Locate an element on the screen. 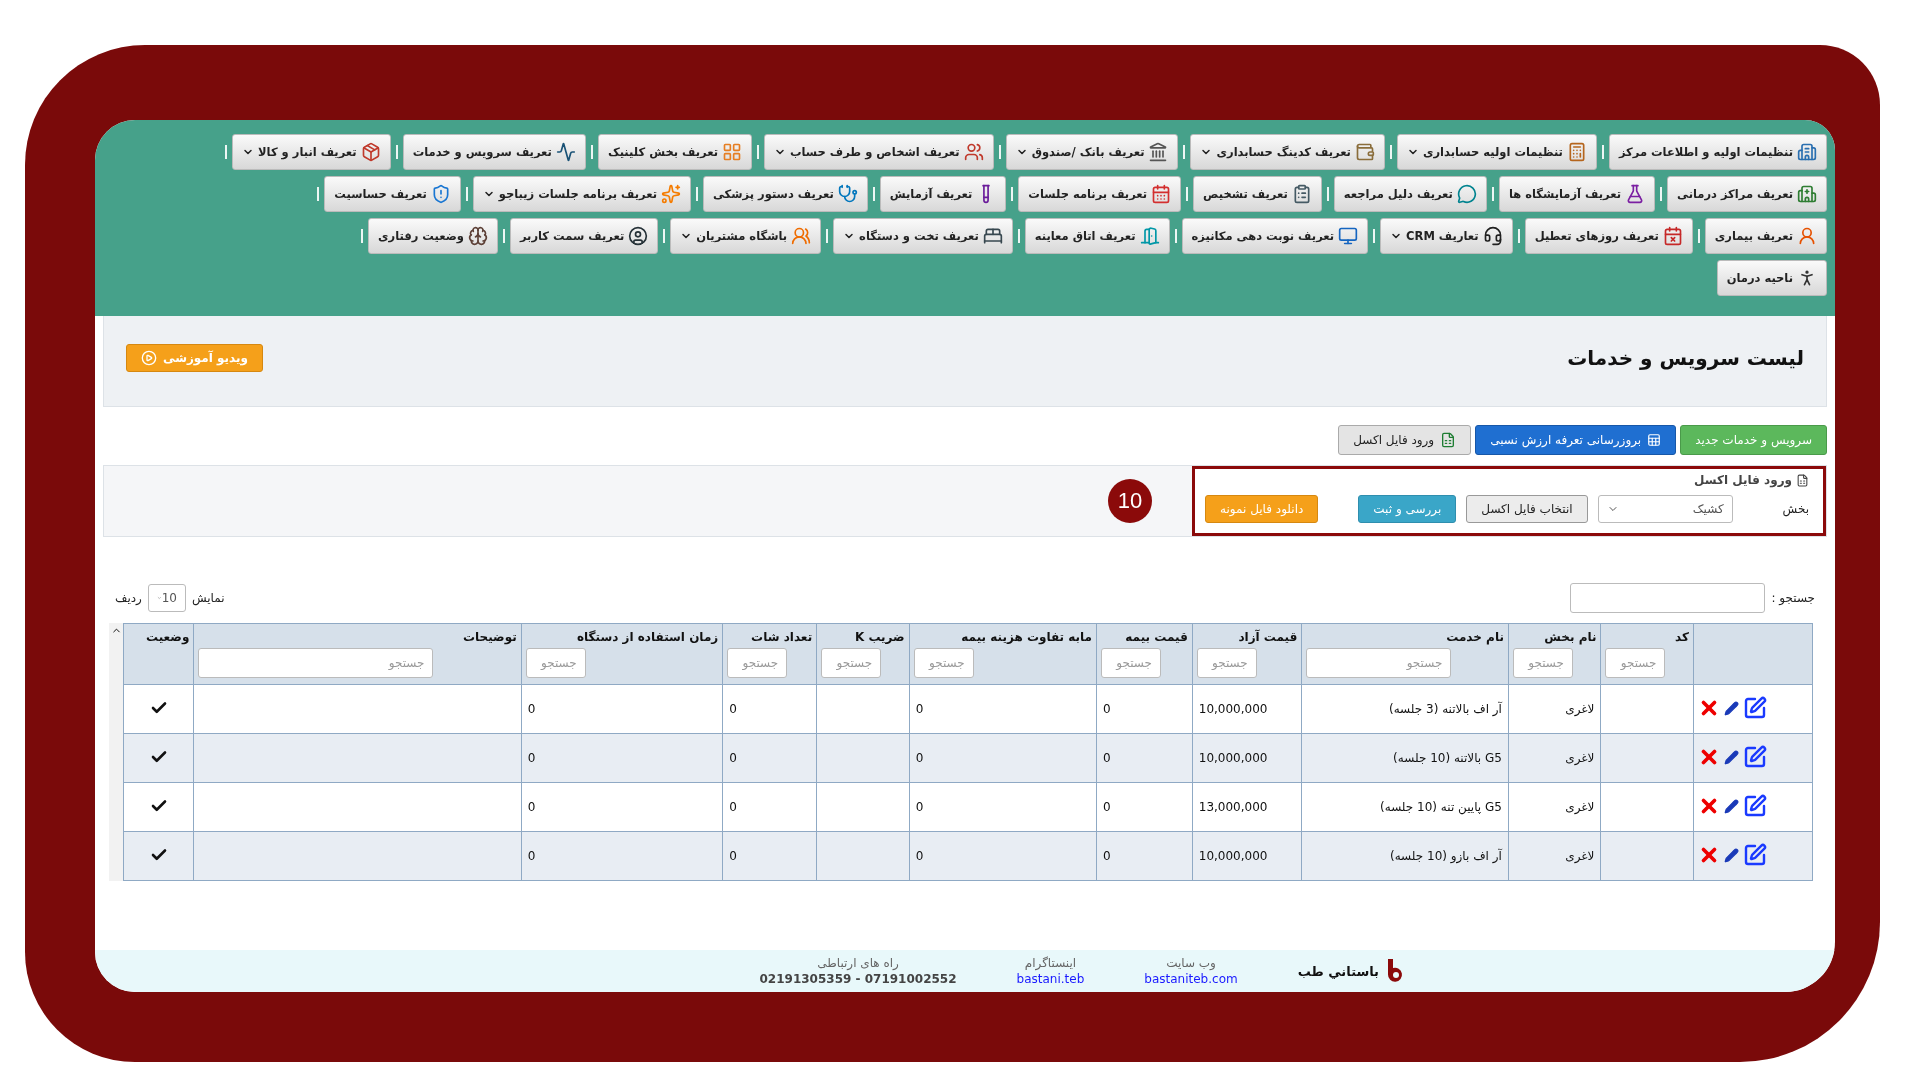  footer-caption: اینستاگرام is located at coordinates (1050, 963).